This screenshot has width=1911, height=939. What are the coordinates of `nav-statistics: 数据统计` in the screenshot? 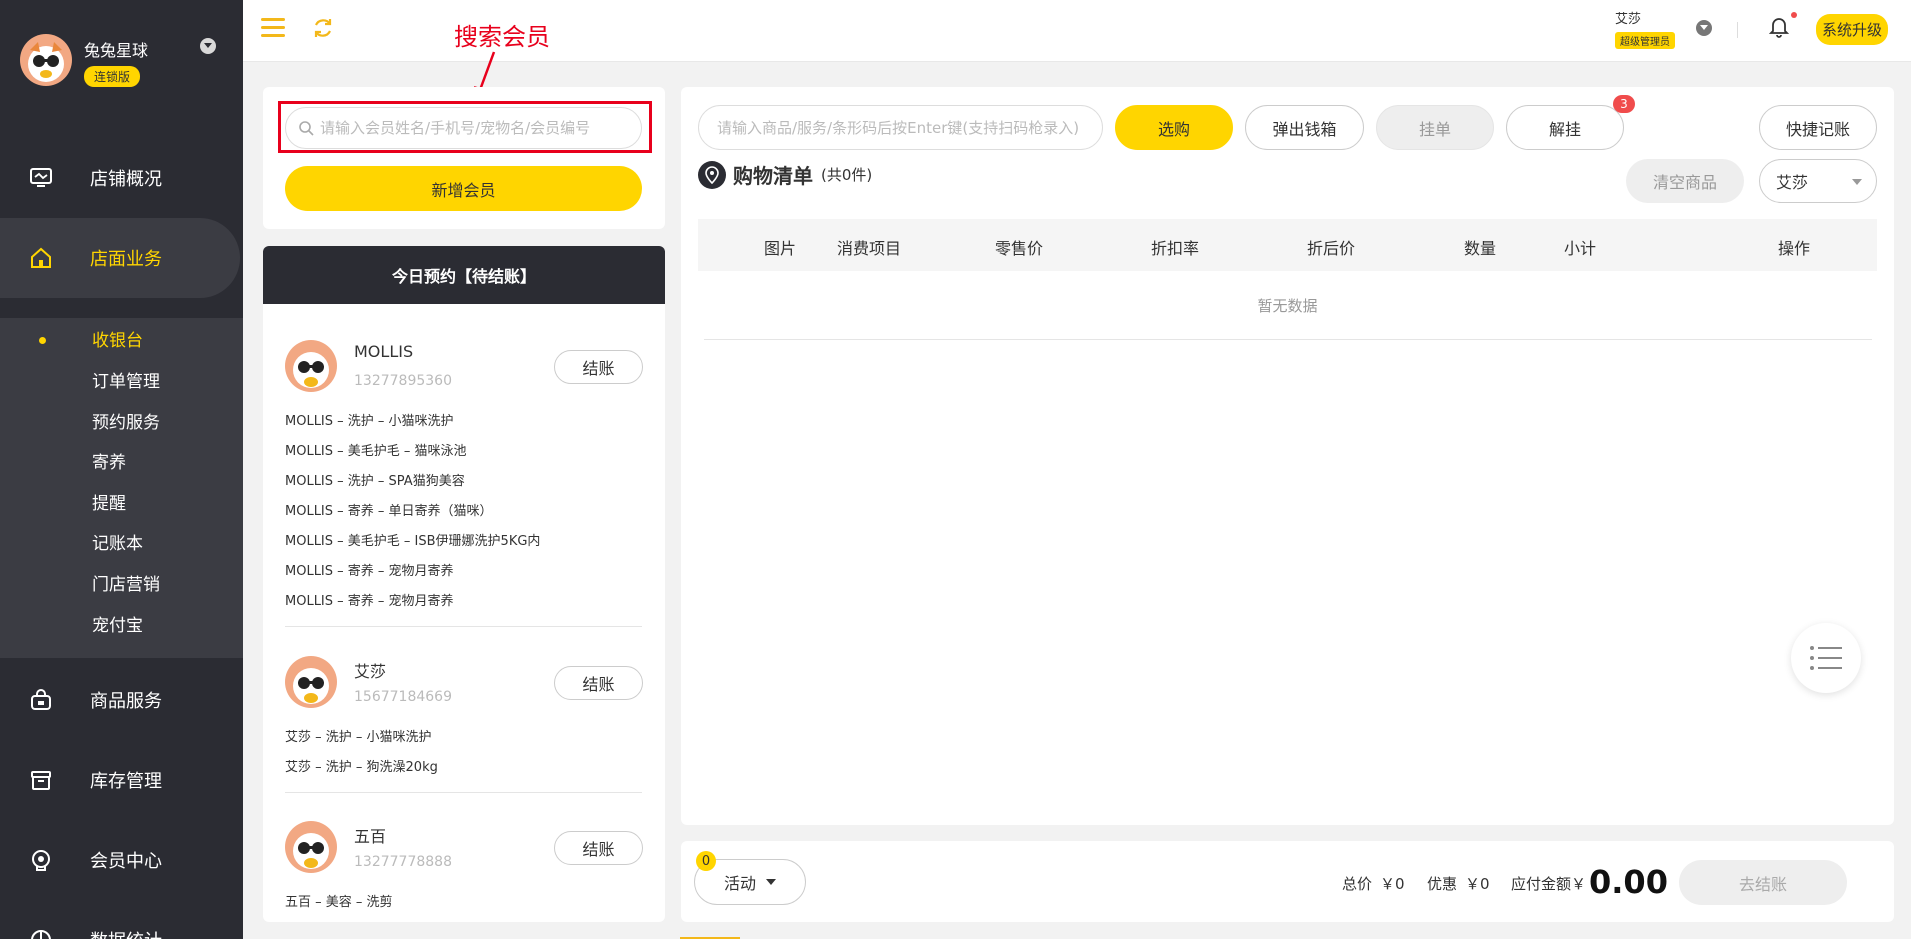 It's located at (121, 919).